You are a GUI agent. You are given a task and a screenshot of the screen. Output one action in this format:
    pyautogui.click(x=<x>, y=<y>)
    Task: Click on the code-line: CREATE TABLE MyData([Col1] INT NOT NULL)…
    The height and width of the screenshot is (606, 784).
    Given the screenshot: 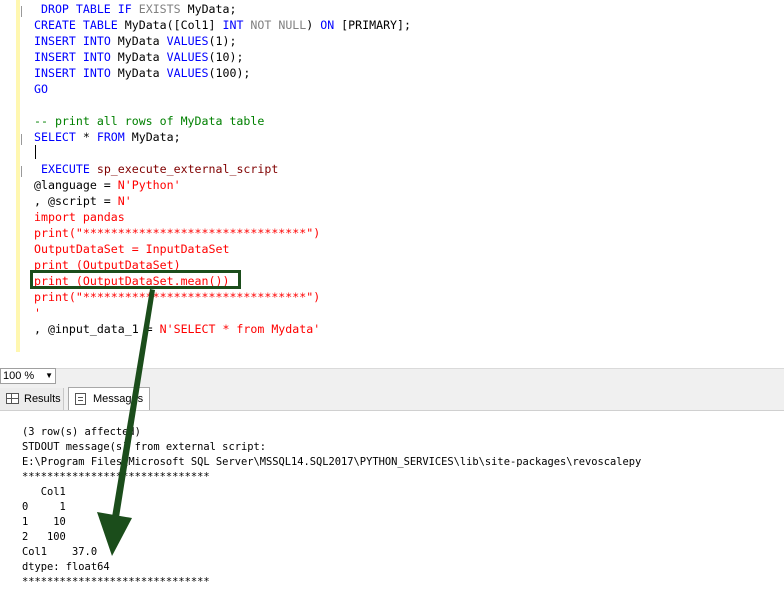 What is the action you would take?
    pyautogui.click(x=222, y=25)
    